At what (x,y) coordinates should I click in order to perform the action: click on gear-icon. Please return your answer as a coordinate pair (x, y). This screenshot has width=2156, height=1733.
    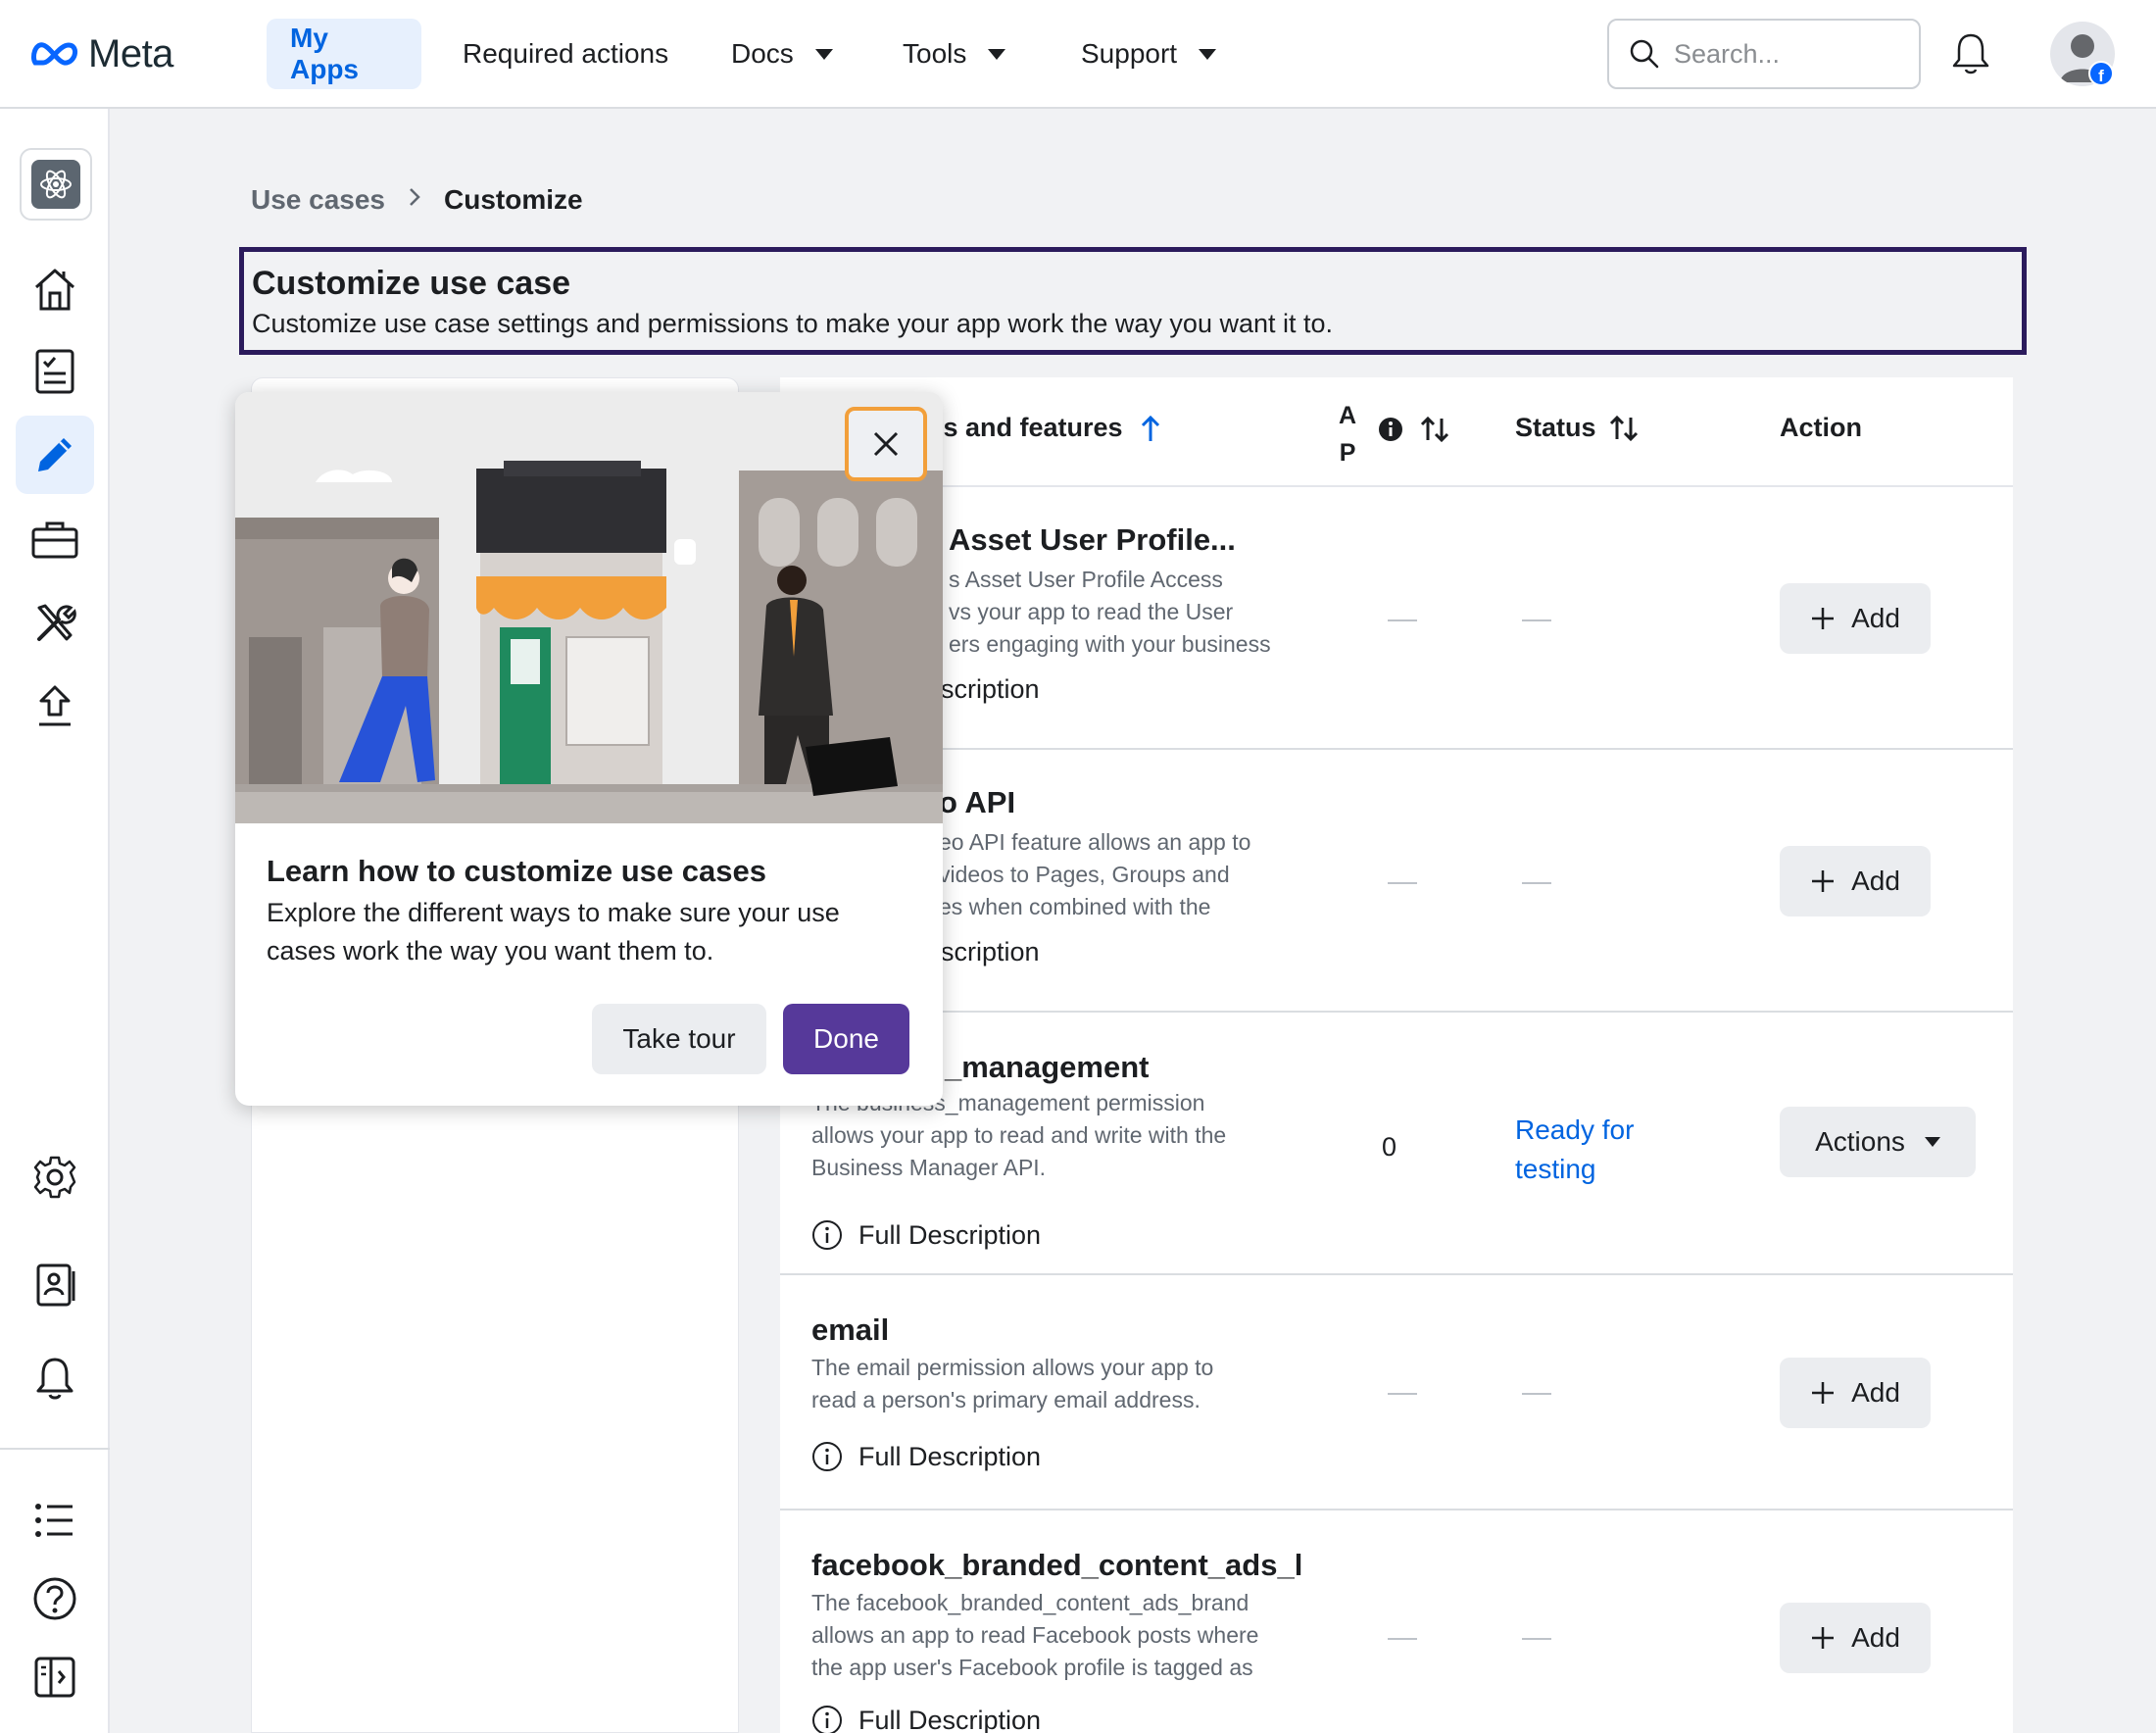
    Looking at the image, I should click on (54, 1177).